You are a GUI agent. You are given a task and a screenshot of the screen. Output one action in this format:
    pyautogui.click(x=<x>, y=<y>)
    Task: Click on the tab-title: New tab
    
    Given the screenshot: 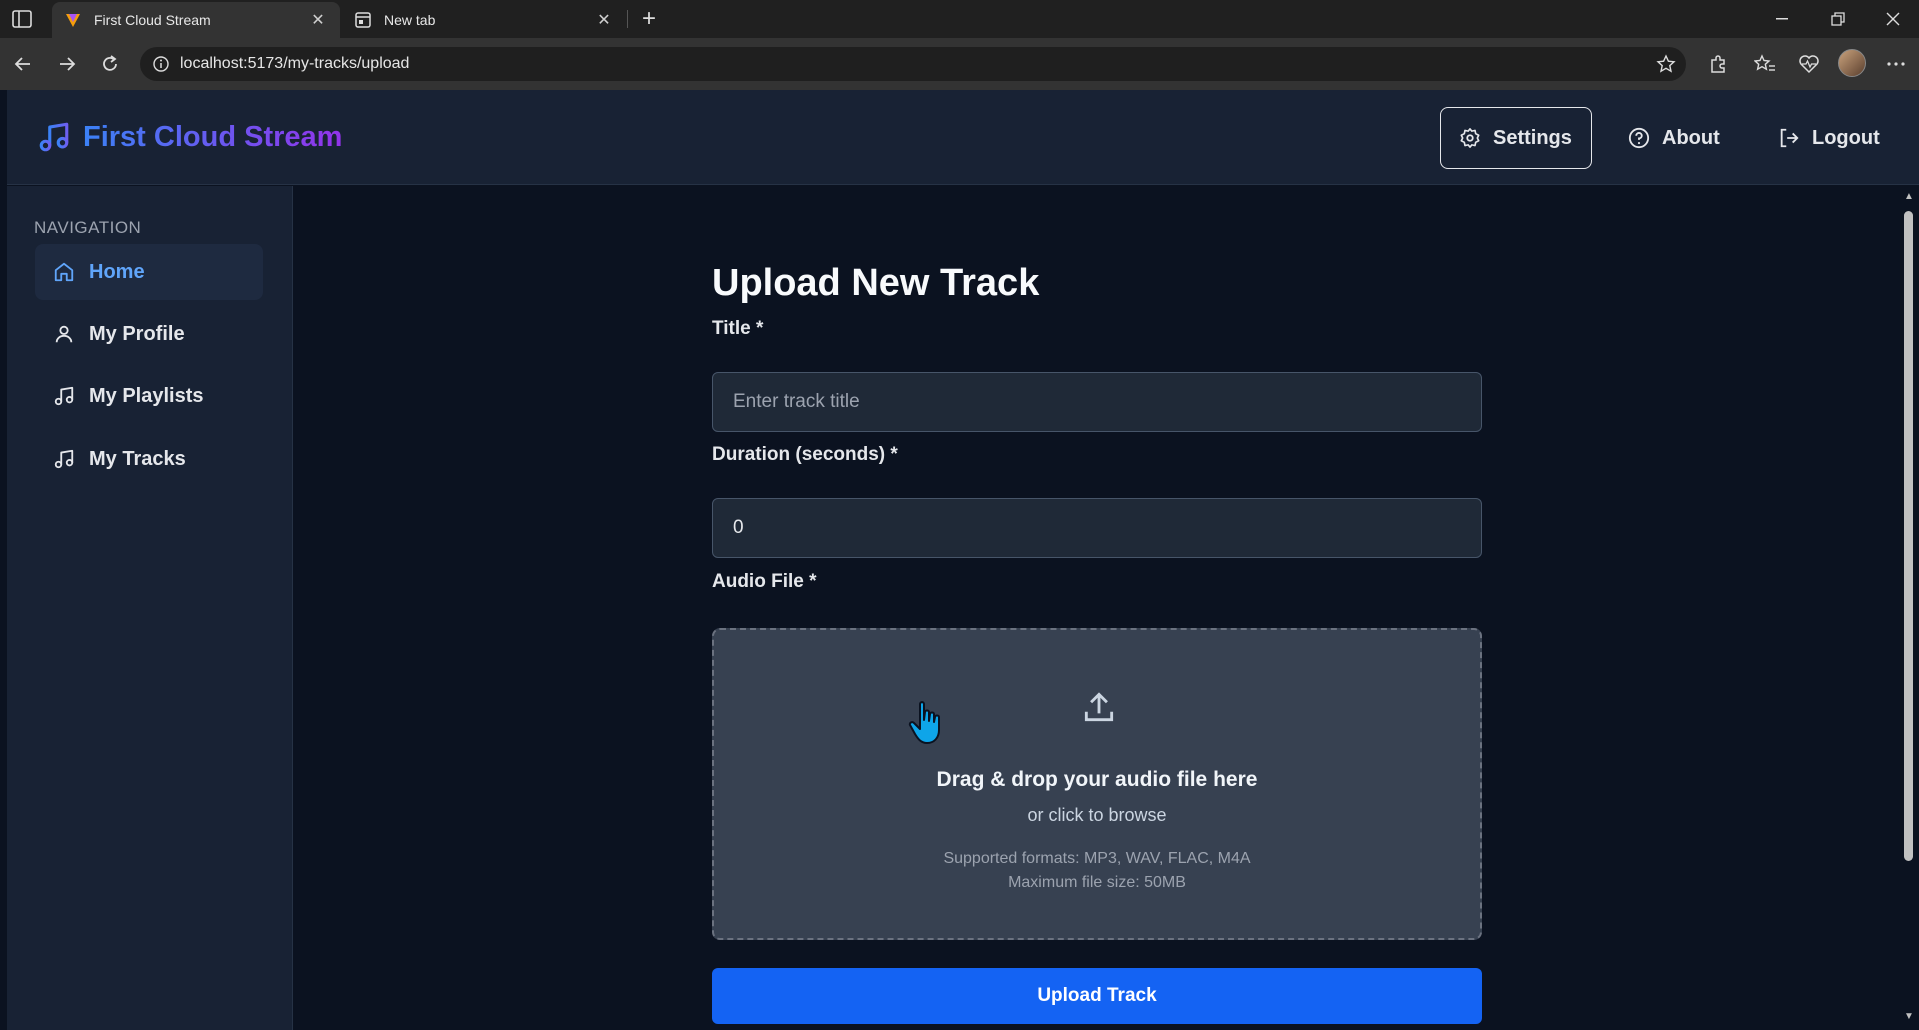 What is the action you would take?
    pyautogui.click(x=410, y=20)
    